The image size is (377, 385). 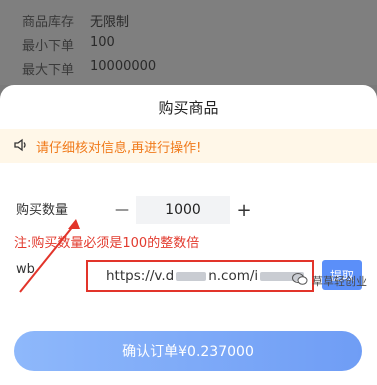 I want to click on annotation-arrow-icon, so click(x=49, y=256).